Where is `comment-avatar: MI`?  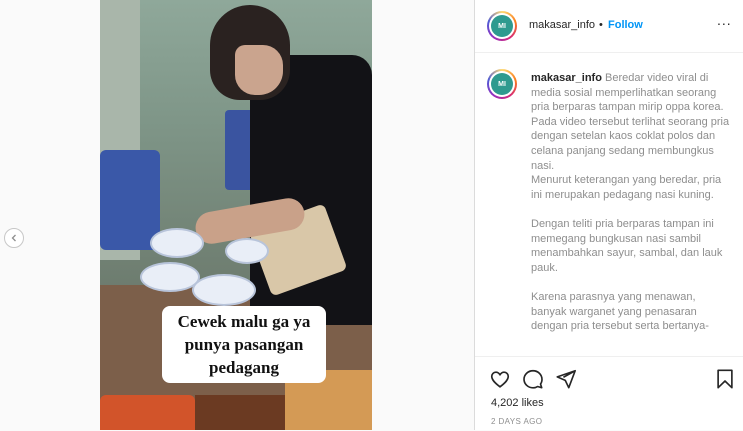 comment-avatar: MI is located at coordinates (502, 84).